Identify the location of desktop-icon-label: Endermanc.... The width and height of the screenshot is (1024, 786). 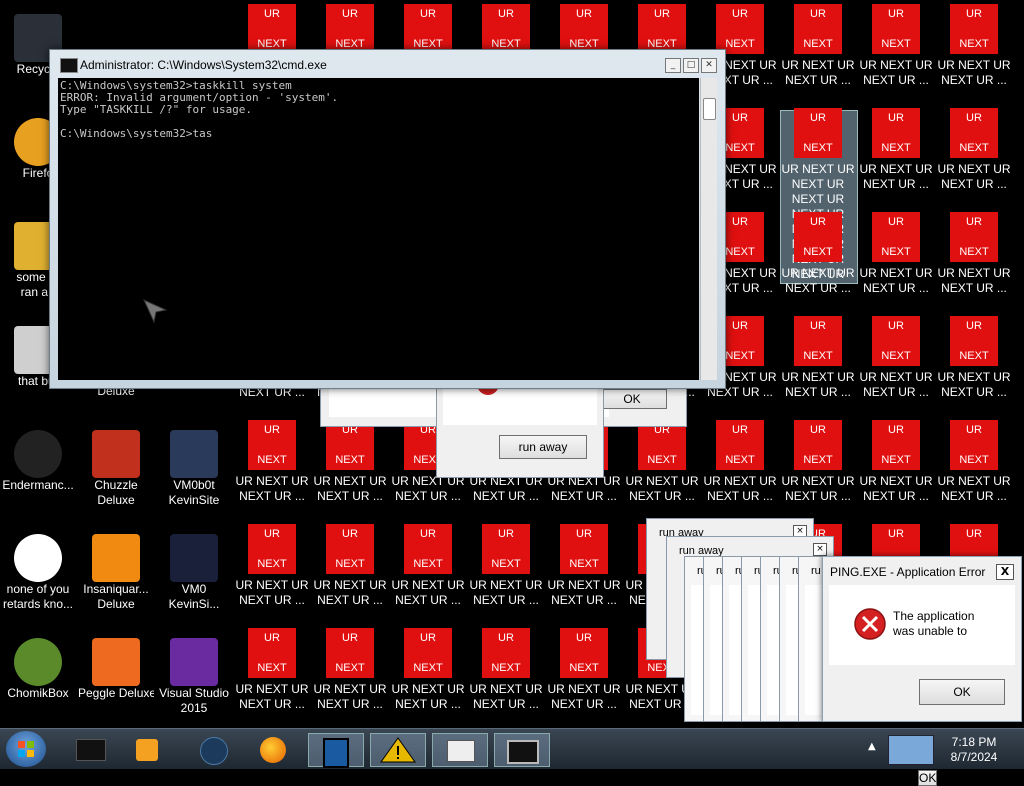
(38, 485).